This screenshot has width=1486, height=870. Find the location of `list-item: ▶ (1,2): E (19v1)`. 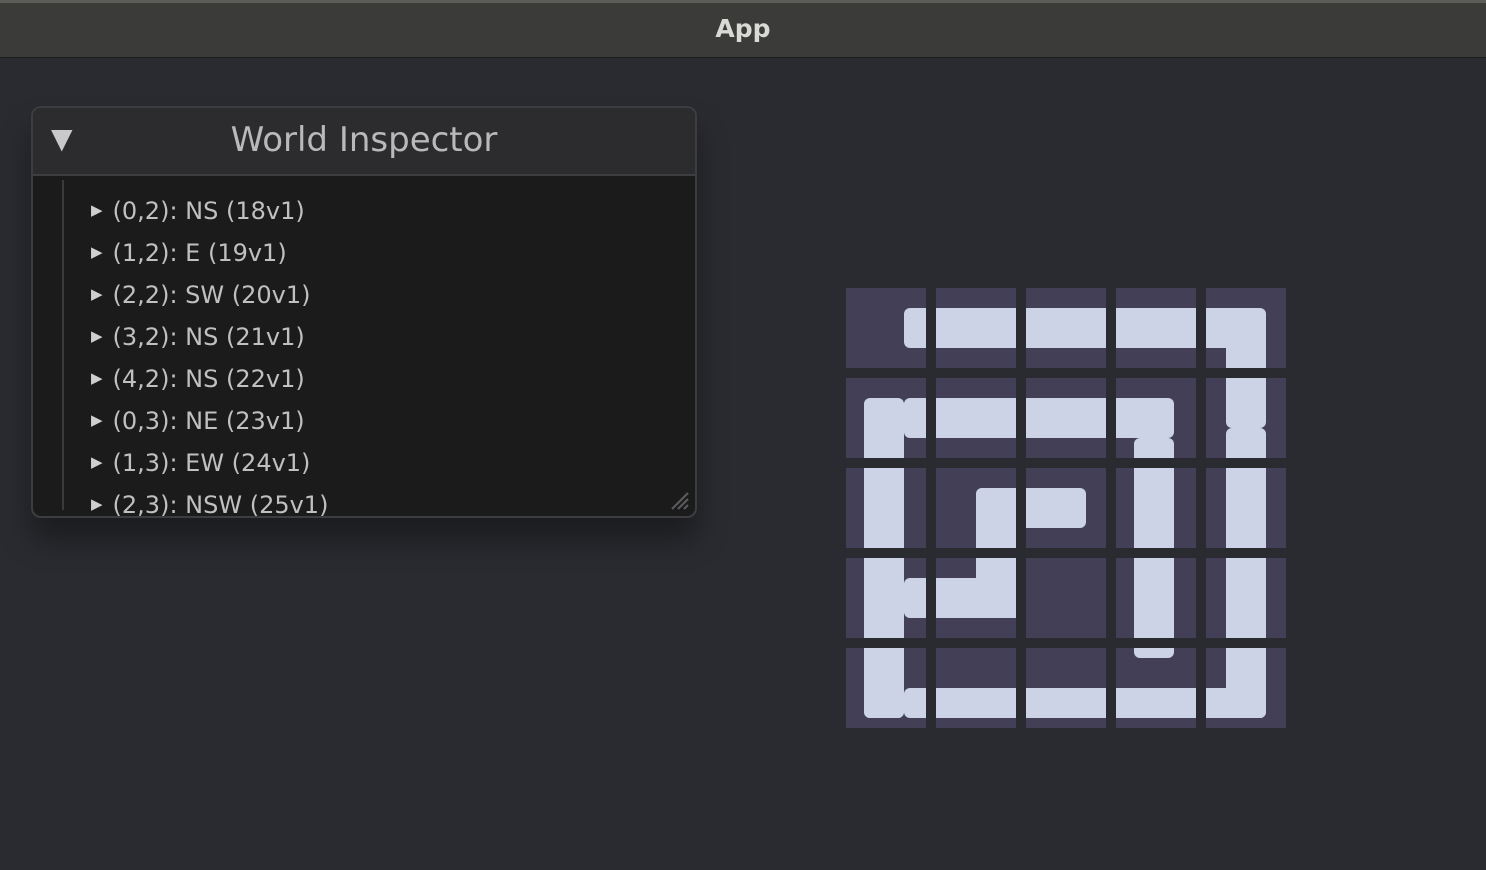

list-item: ▶ (1,2): E (19v1) is located at coordinates (189, 253).